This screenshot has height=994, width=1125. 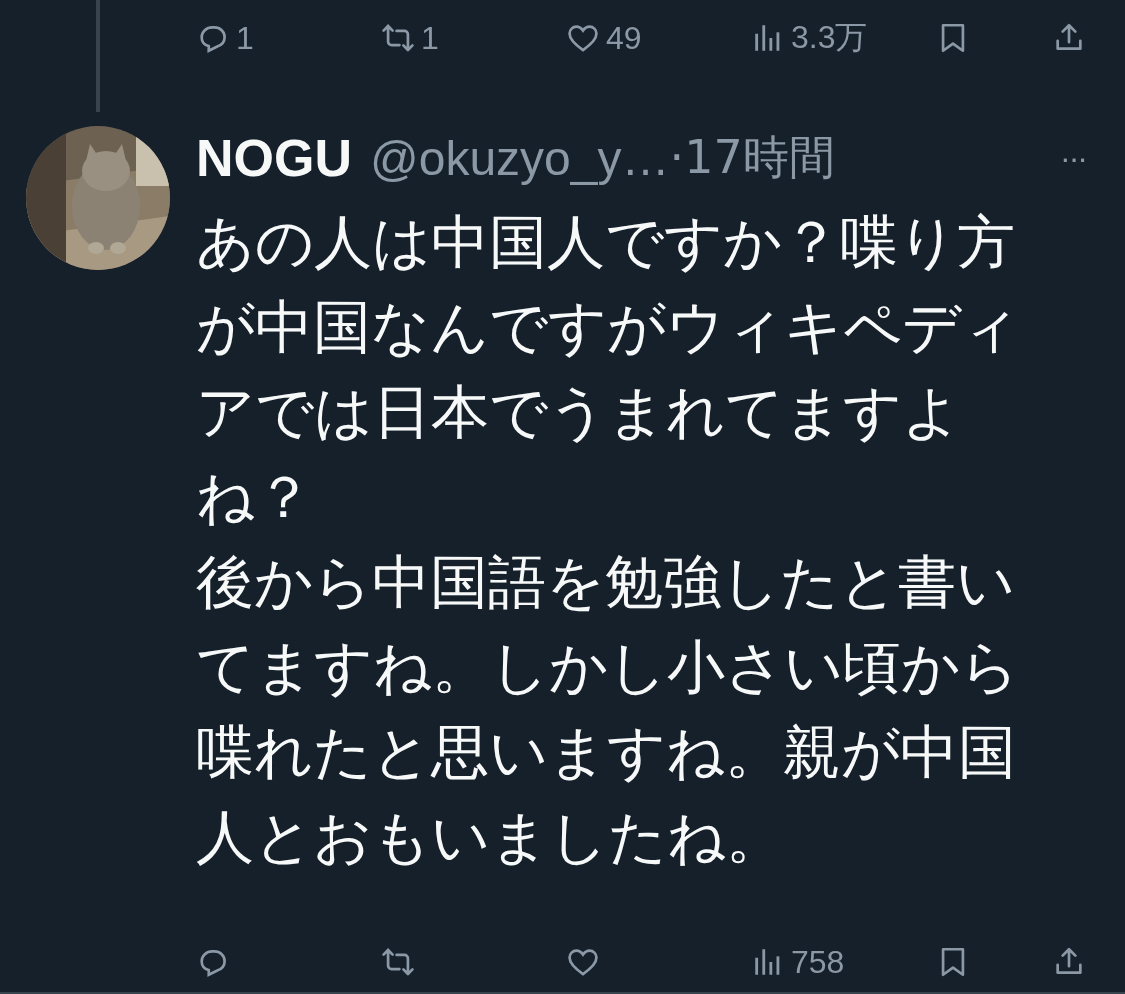 I want to click on reply-button: 1, so click(x=288, y=38).